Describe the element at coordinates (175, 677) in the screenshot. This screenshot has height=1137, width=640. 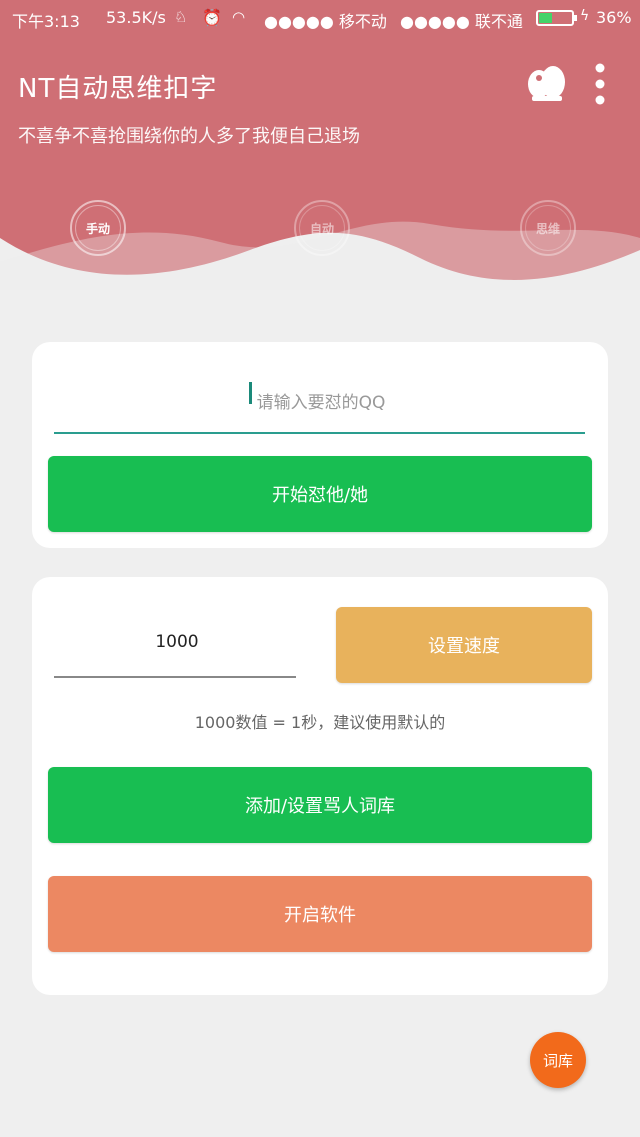
I see `speed-input-underline` at that location.